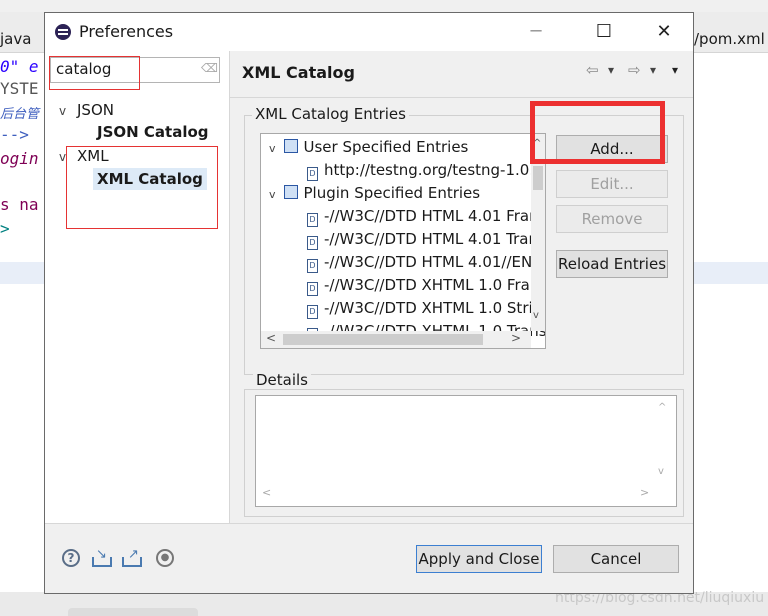 This screenshot has width=768, height=616. I want to click on view-menu-icon: ▾, so click(675, 70).